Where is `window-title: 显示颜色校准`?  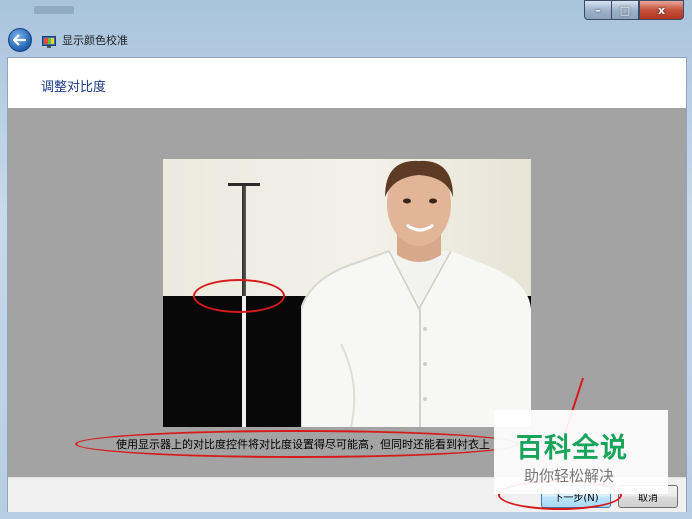
window-title: 显示颜色校准 is located at coordinates (95, 40).